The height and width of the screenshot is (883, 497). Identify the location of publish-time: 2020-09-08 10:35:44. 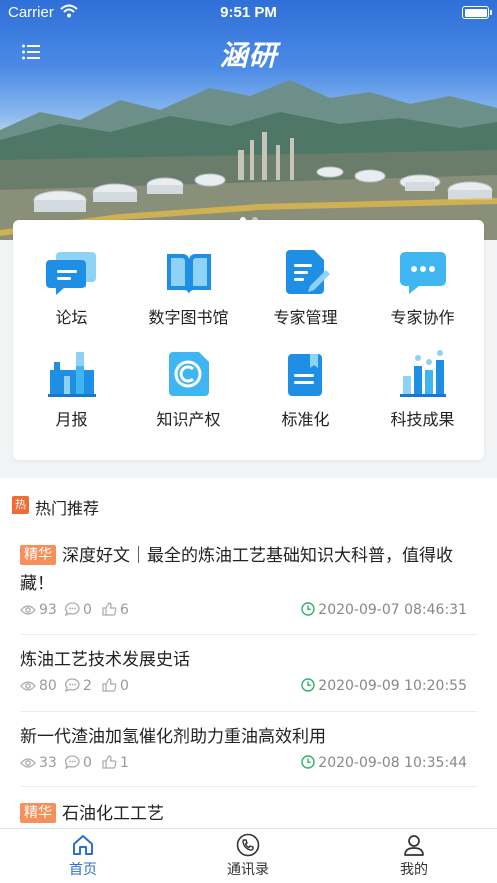
(384, 763).